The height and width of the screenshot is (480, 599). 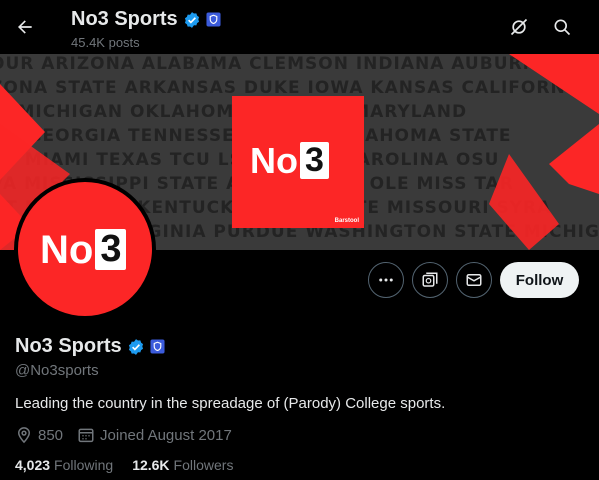 I want to click on following-link: 4,023 Following, so click(x=64, y=465).